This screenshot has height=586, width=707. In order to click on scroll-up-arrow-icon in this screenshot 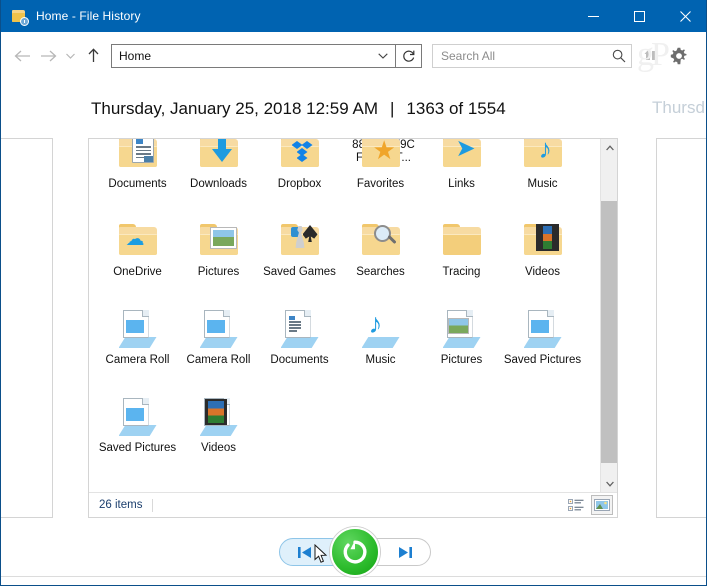, I will do `click(609, 147)`.